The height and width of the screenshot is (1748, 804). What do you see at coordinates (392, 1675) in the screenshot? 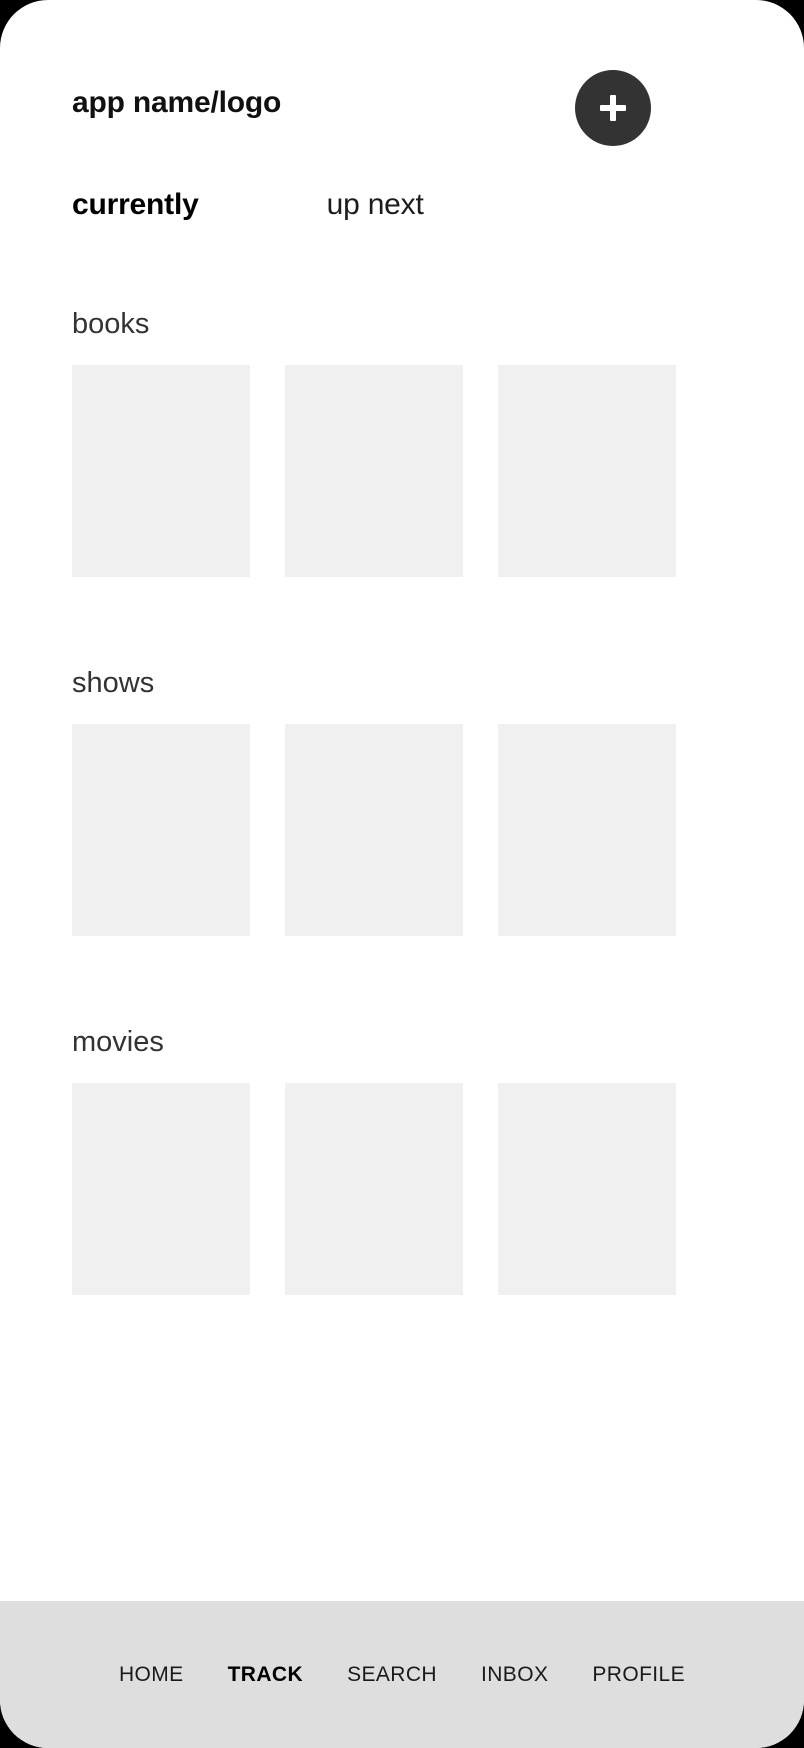
I see `nav-item-search: SEARCH` at bounding box center [392, 1675].